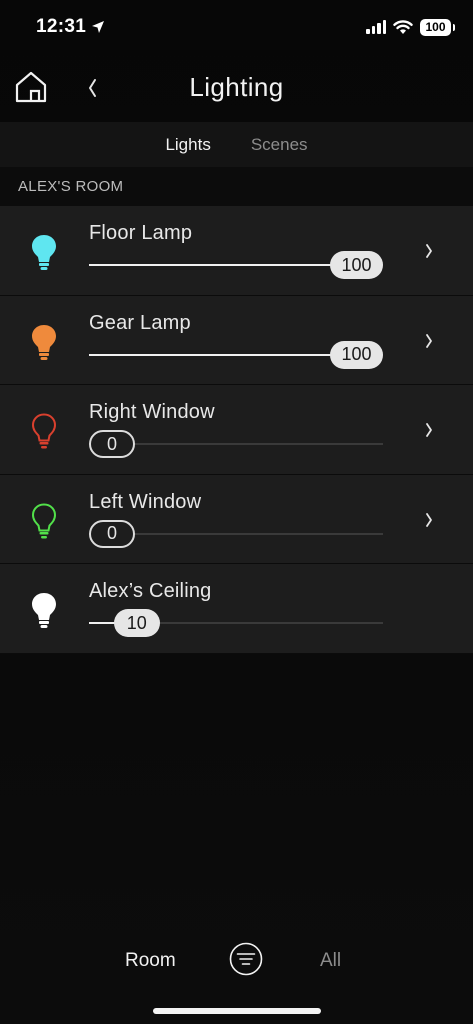 This screenshot has height=1024, width=473. Describe the element at coordinates (152, 412) in the screenshot. I see `light-name: Right Window` at that location.